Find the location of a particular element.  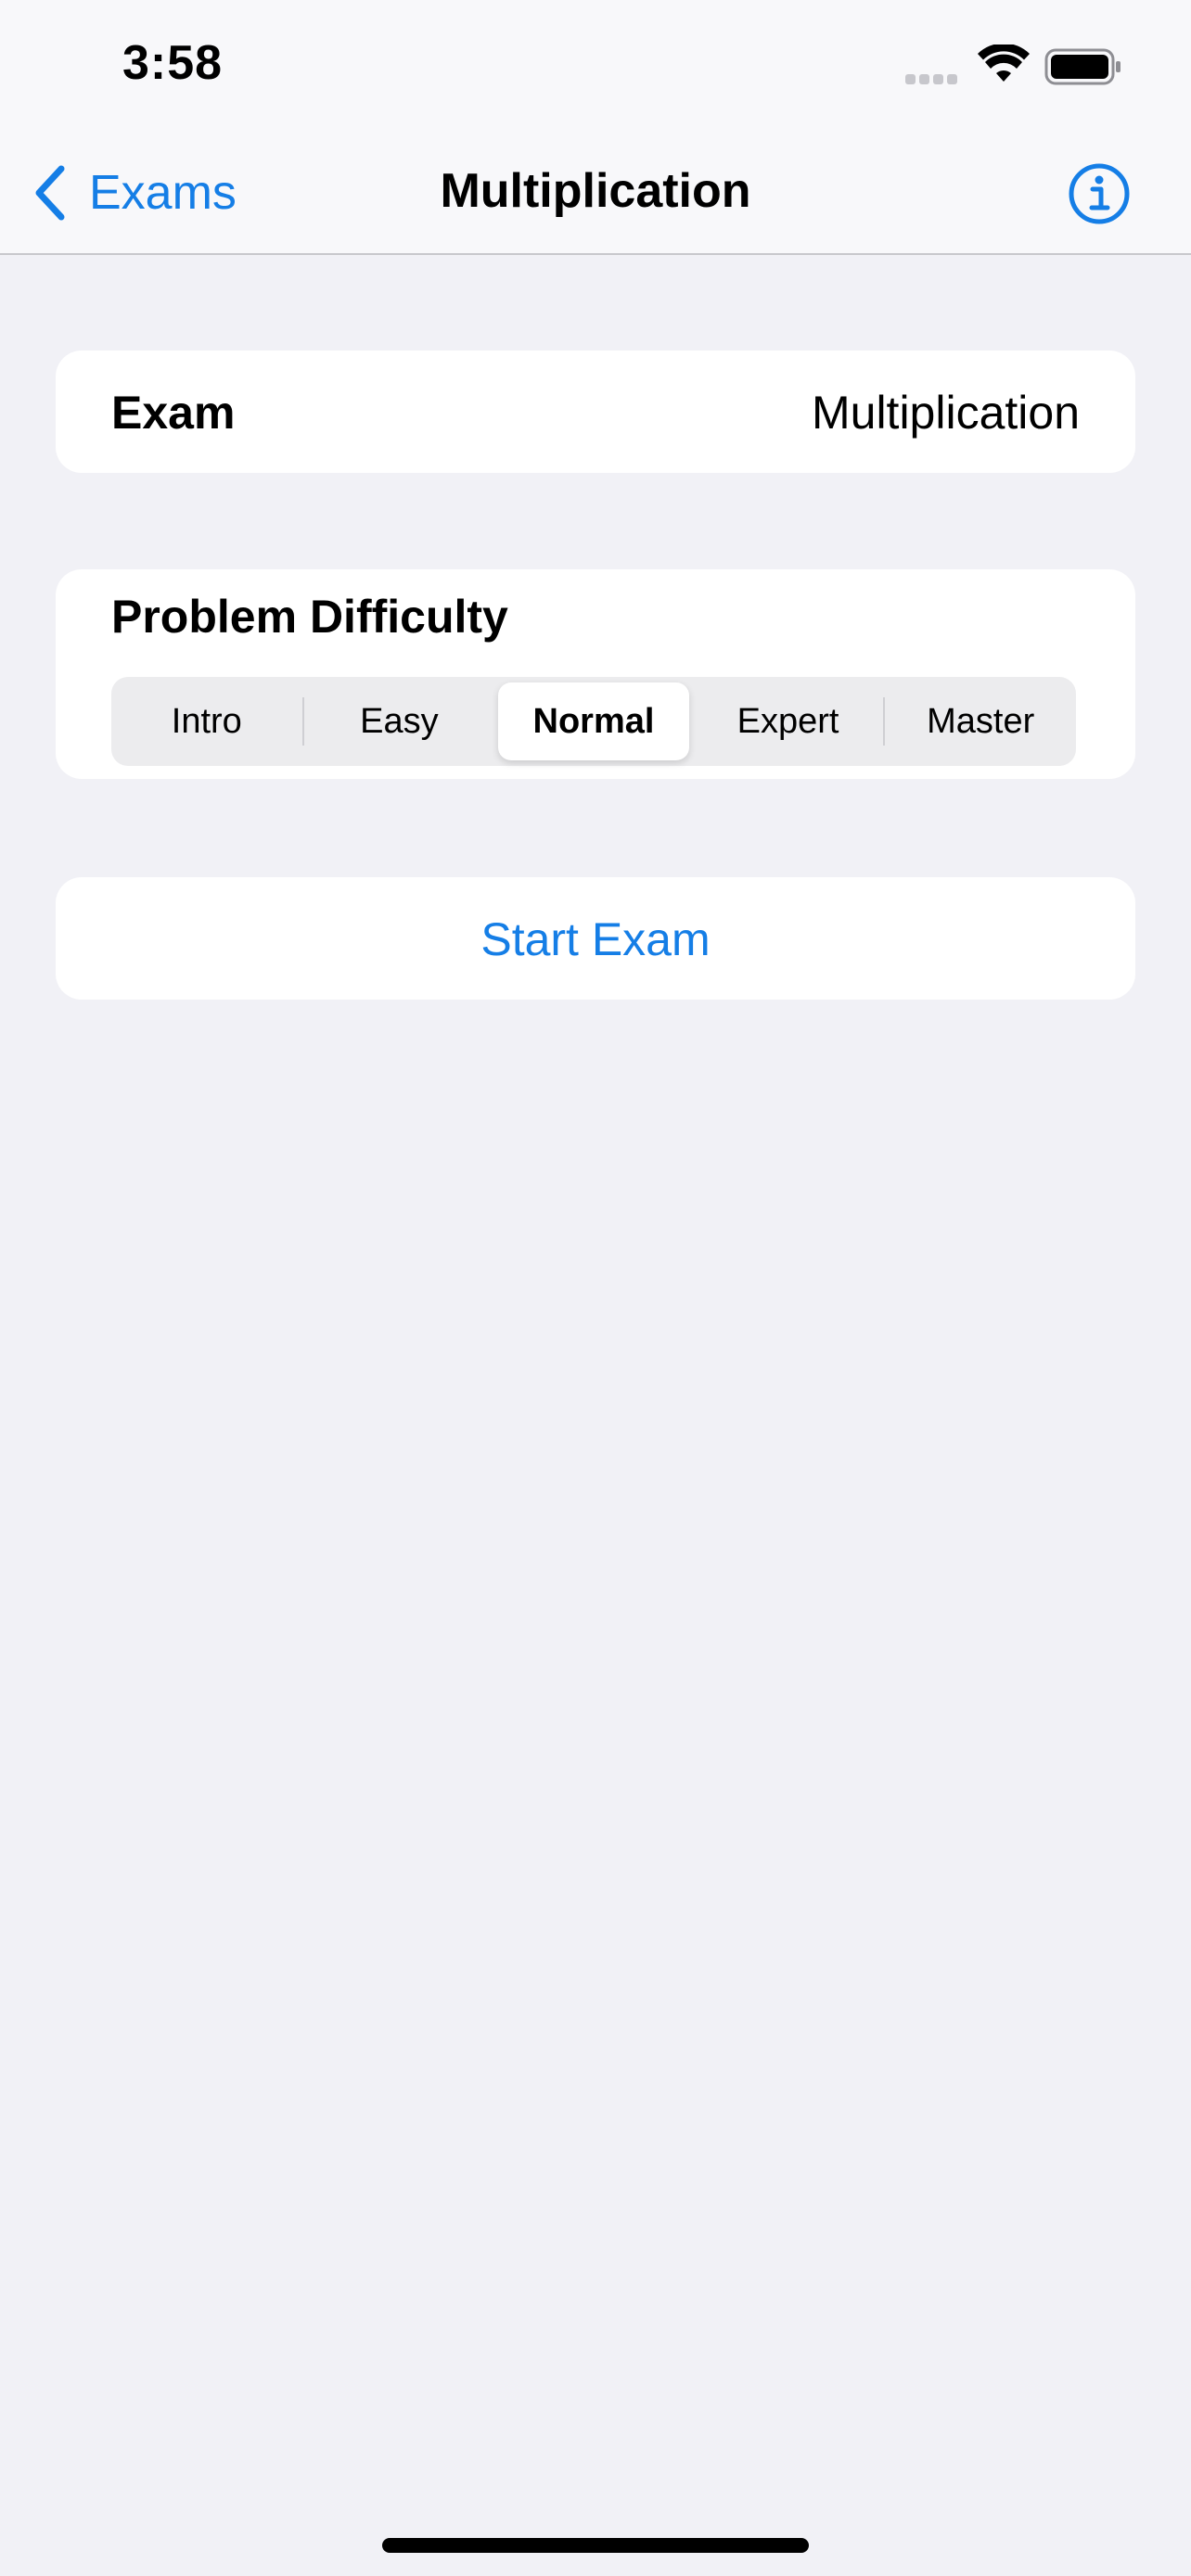

exam-label: Exam is located at coordinates (173, 413).